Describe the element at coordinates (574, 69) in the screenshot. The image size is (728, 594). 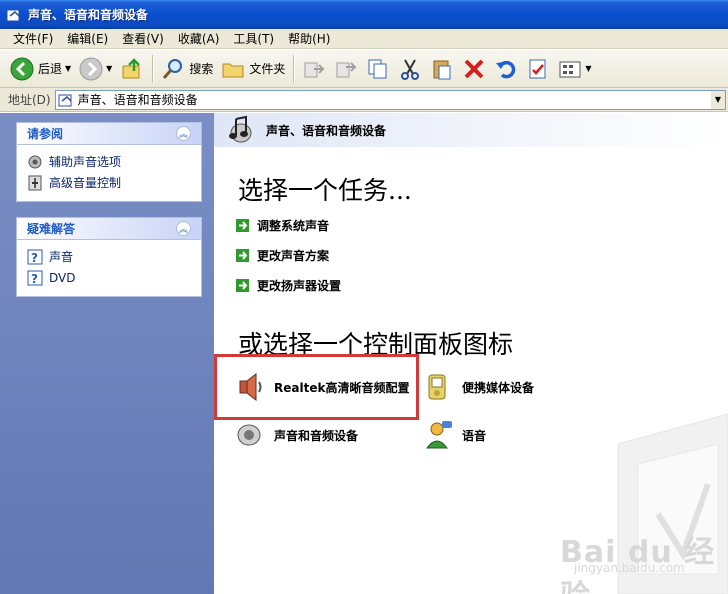
I see `views-button: ▼` at that location.